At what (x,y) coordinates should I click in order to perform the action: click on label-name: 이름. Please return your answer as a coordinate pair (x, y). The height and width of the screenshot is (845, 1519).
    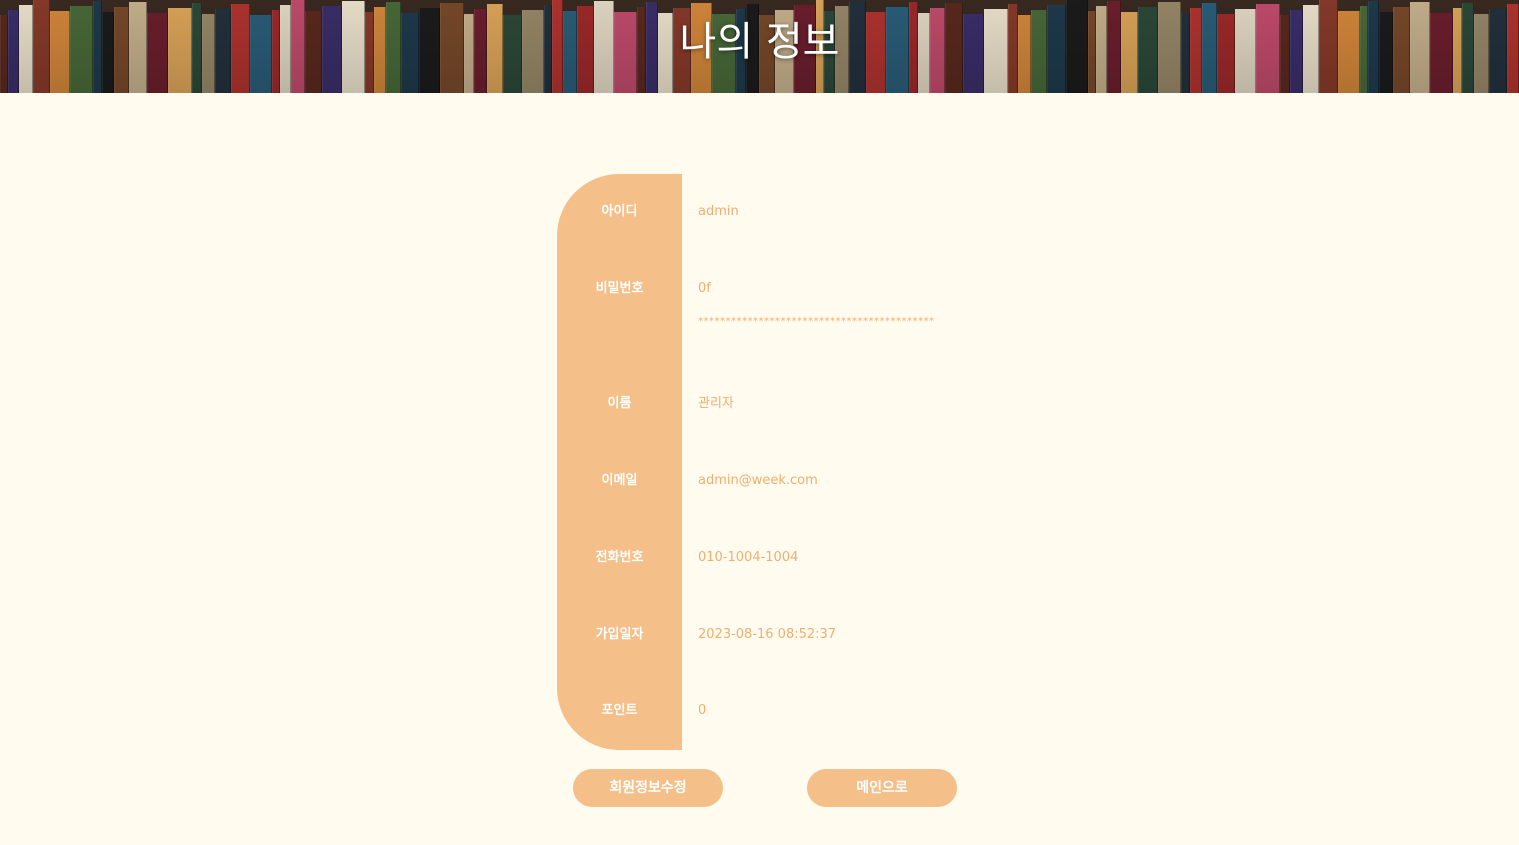
    Looking at the image, I should click on (619, 403).